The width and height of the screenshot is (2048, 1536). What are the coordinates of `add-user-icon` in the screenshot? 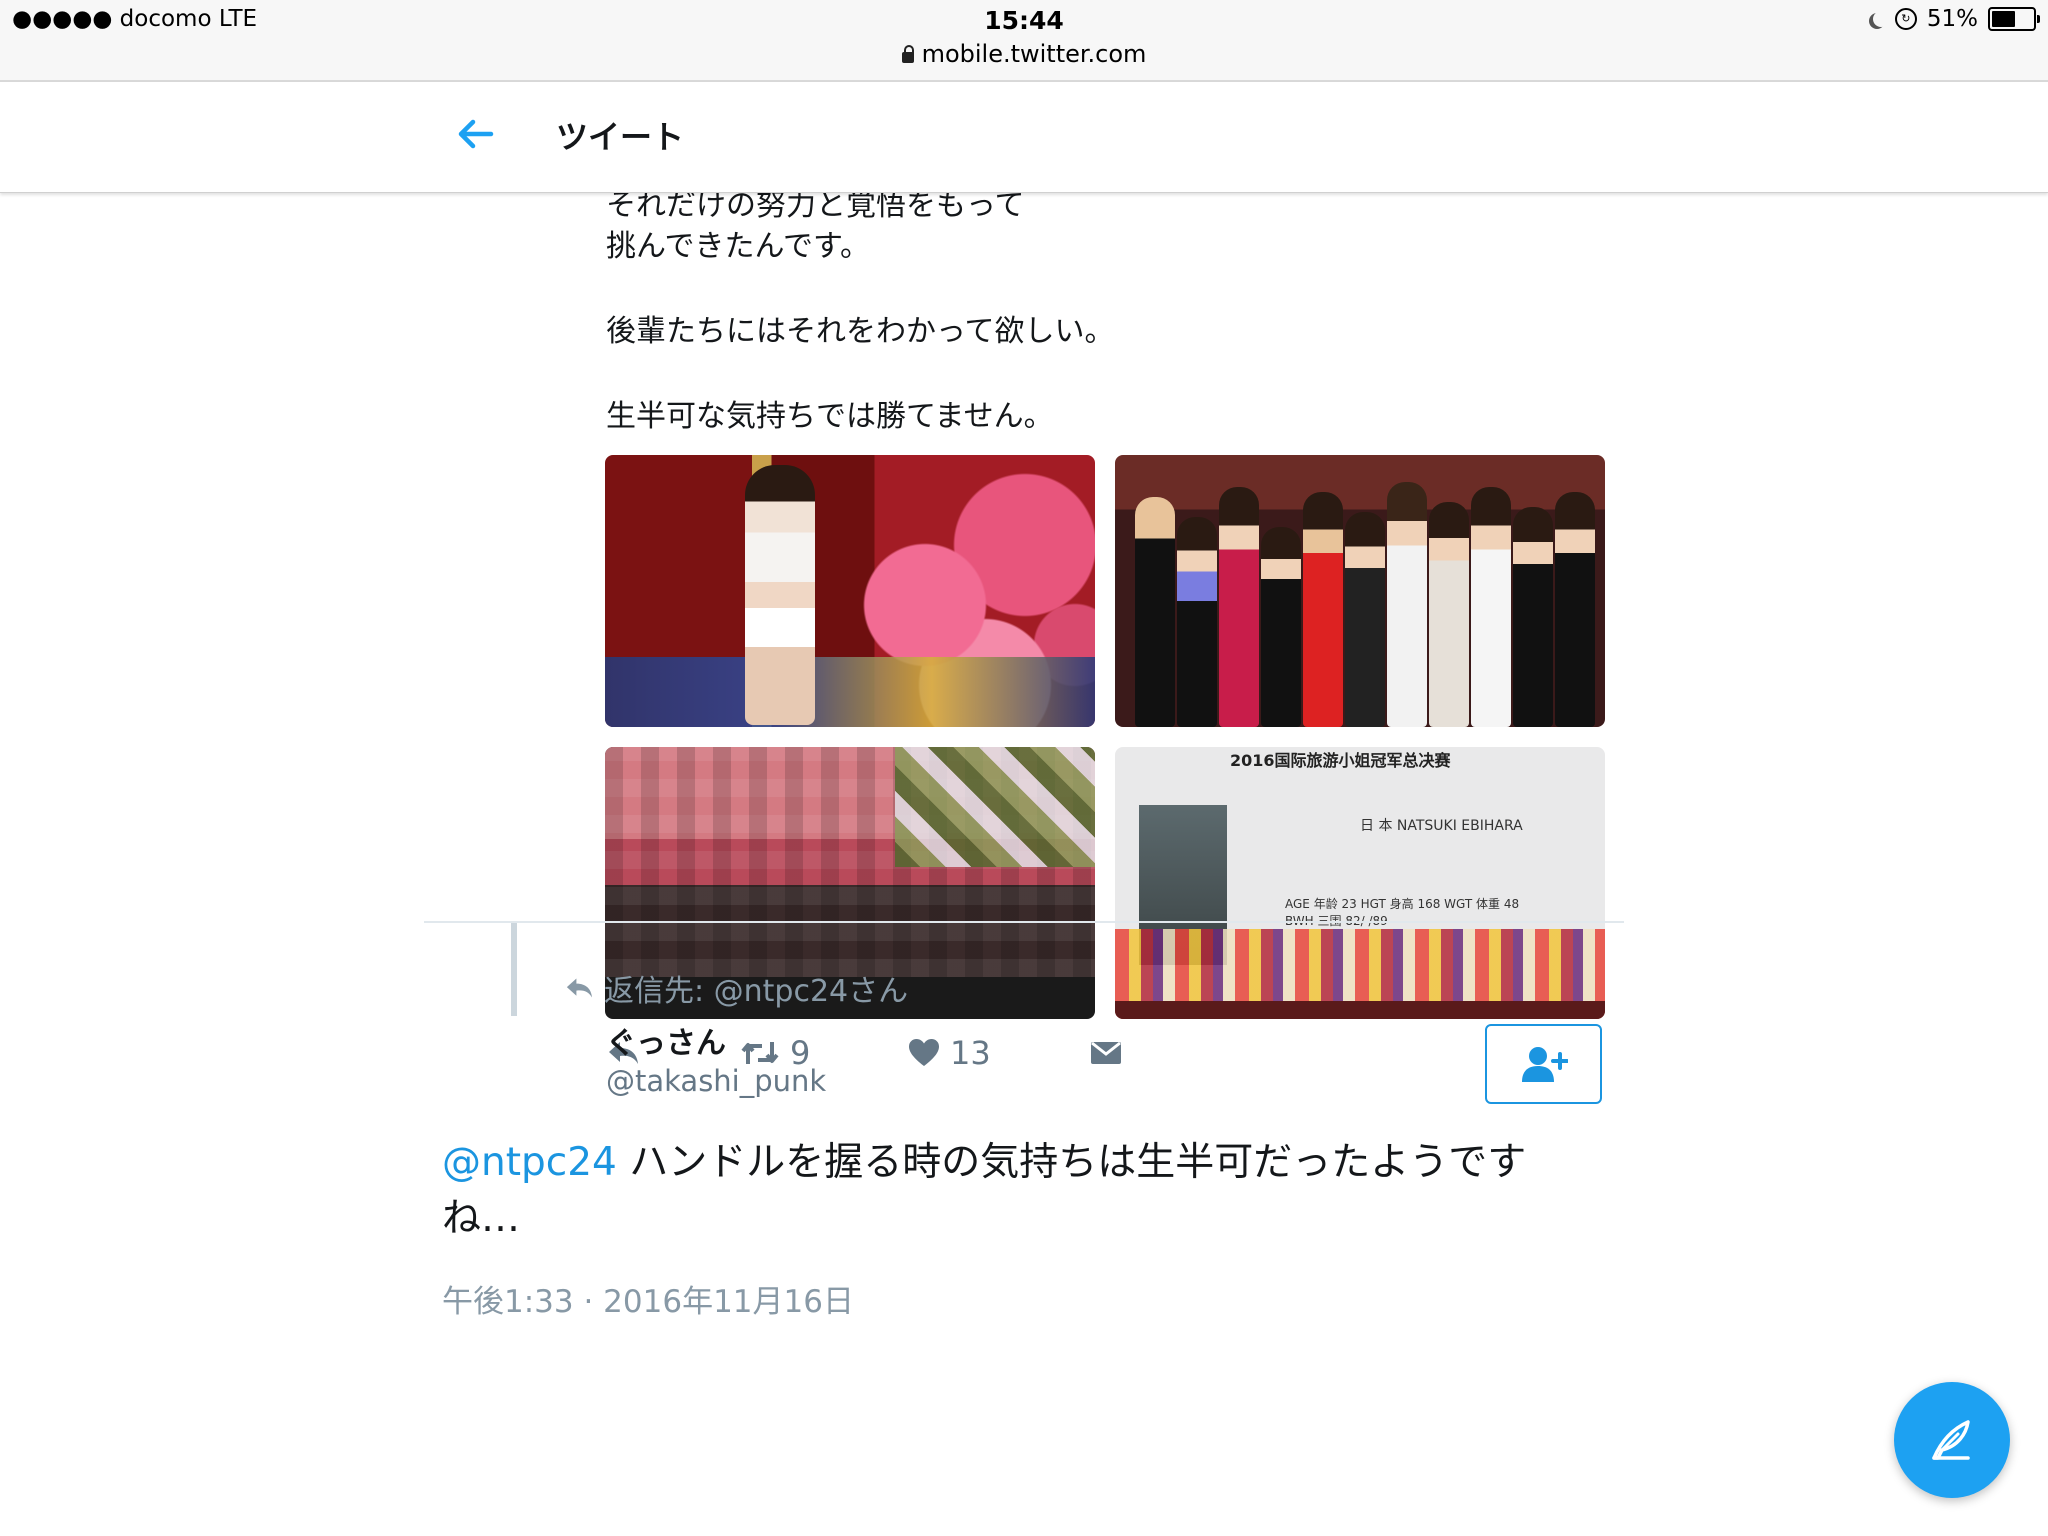 It's located at (1544, 1064).